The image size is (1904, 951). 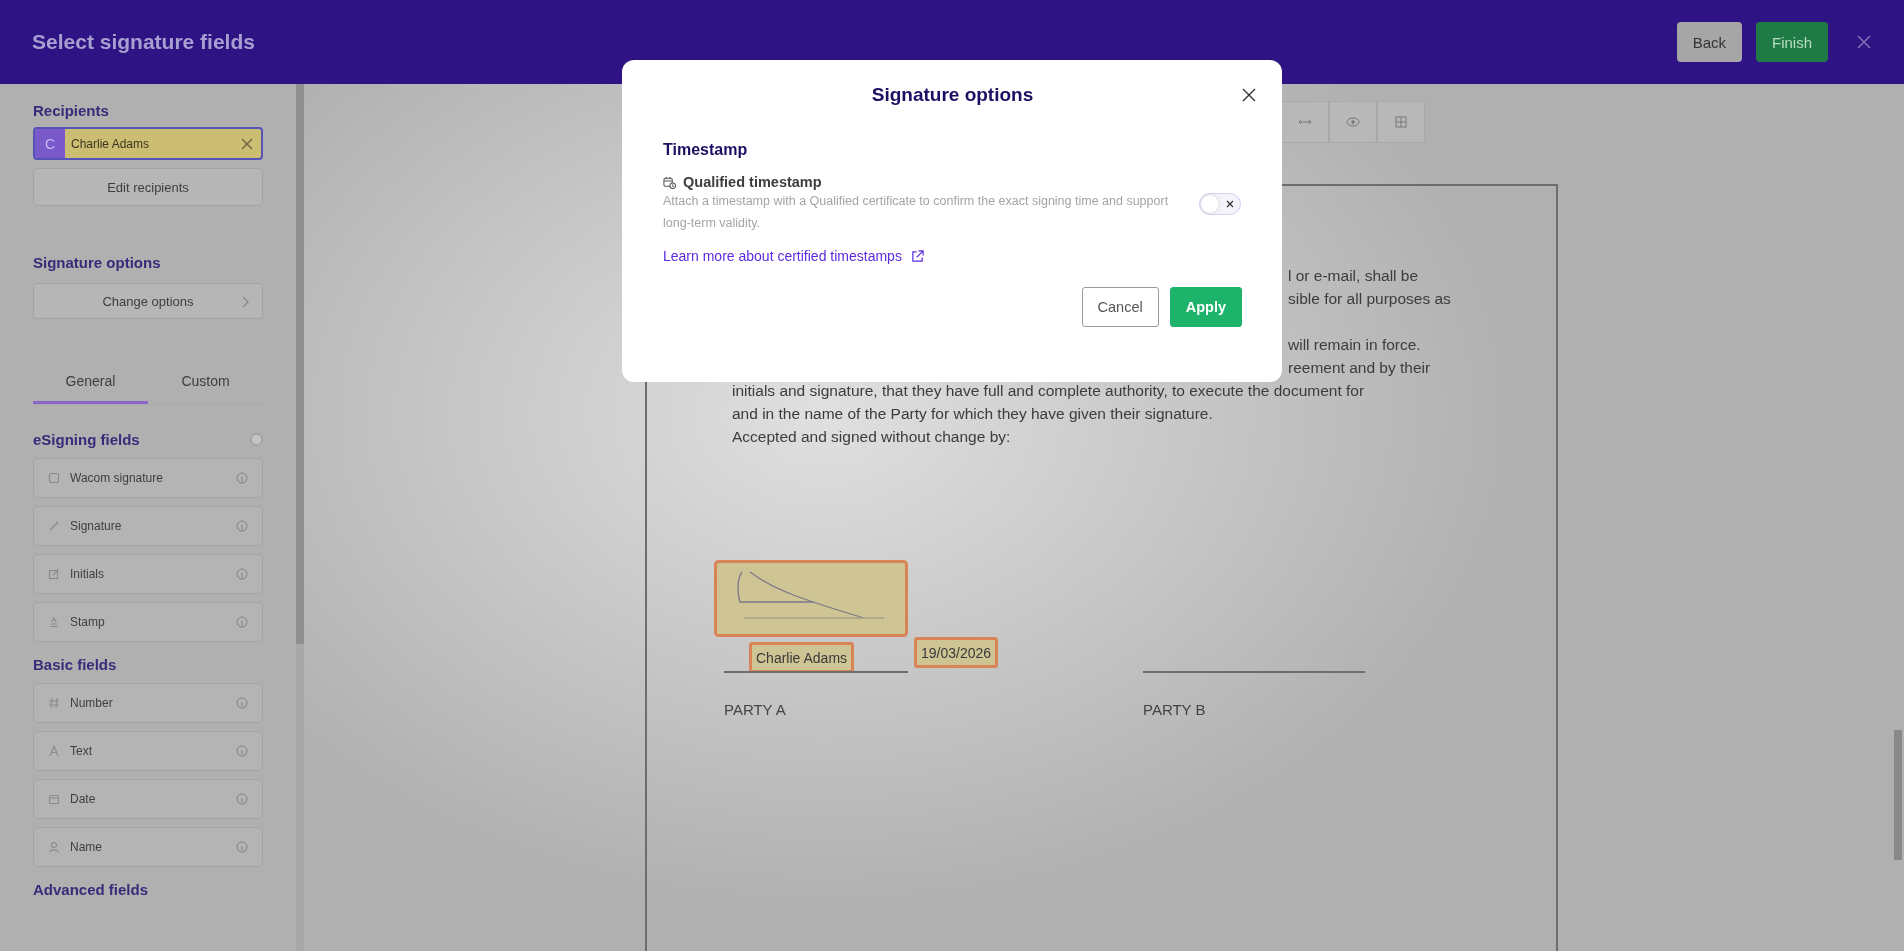 What do you see at coordinates (1709, 42) in the screenshot?
I see `back-button: Back` at bounding box center [1709, 42].